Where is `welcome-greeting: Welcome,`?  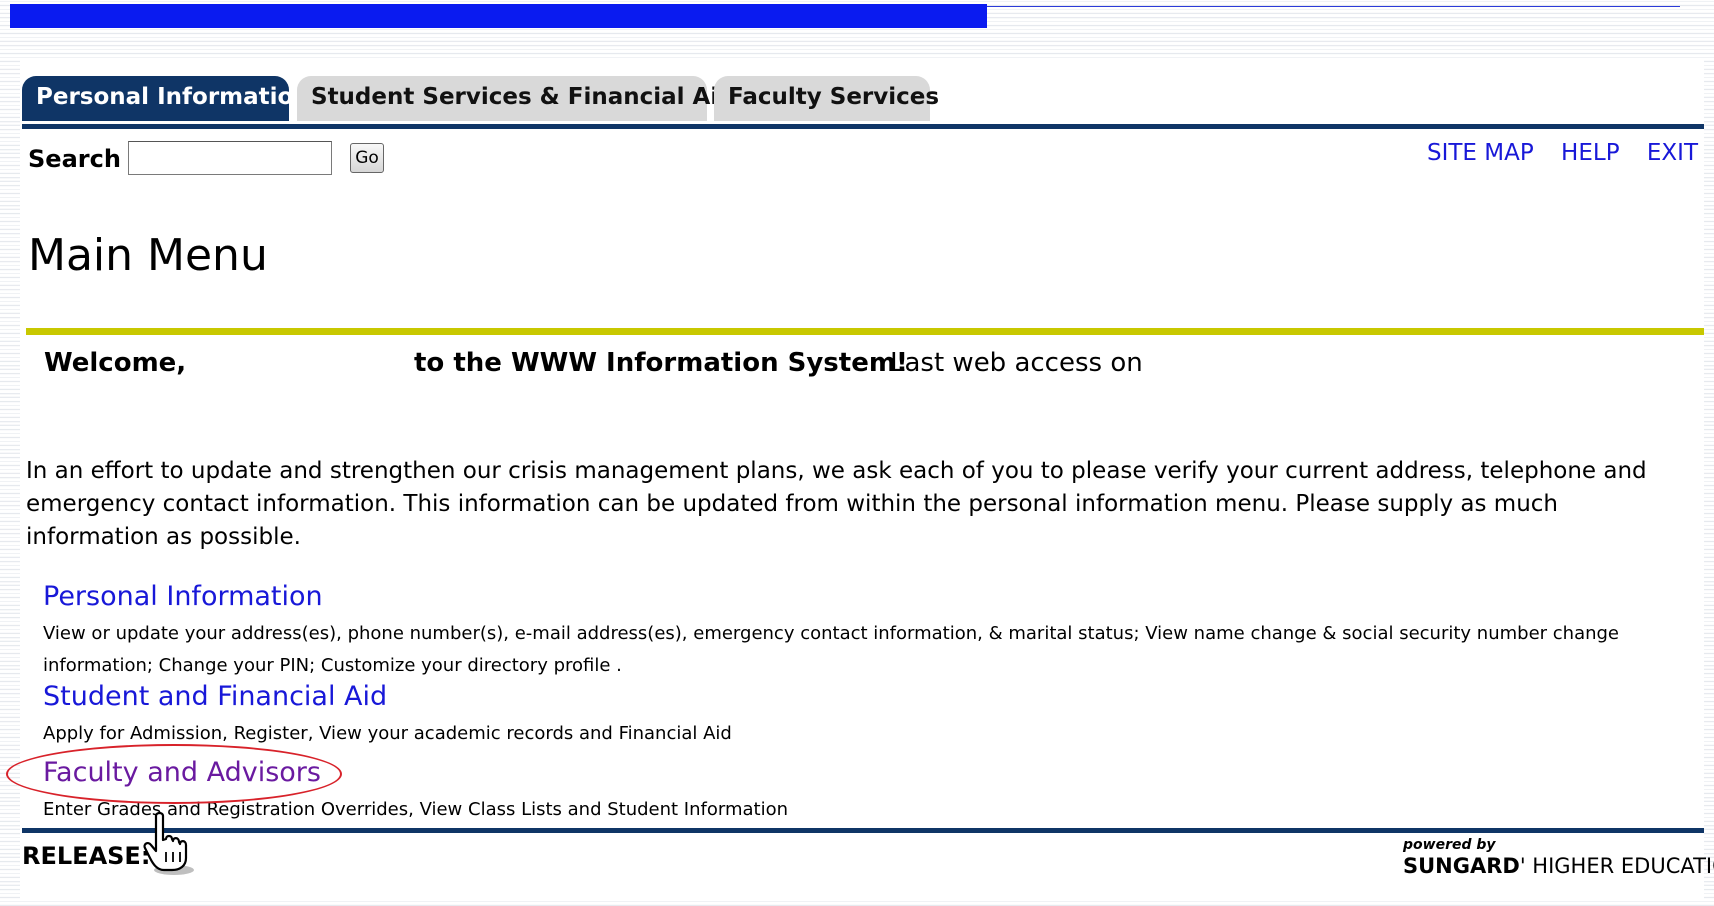 welcome-greeting: Welcome, is located at coordinates (115, 363).